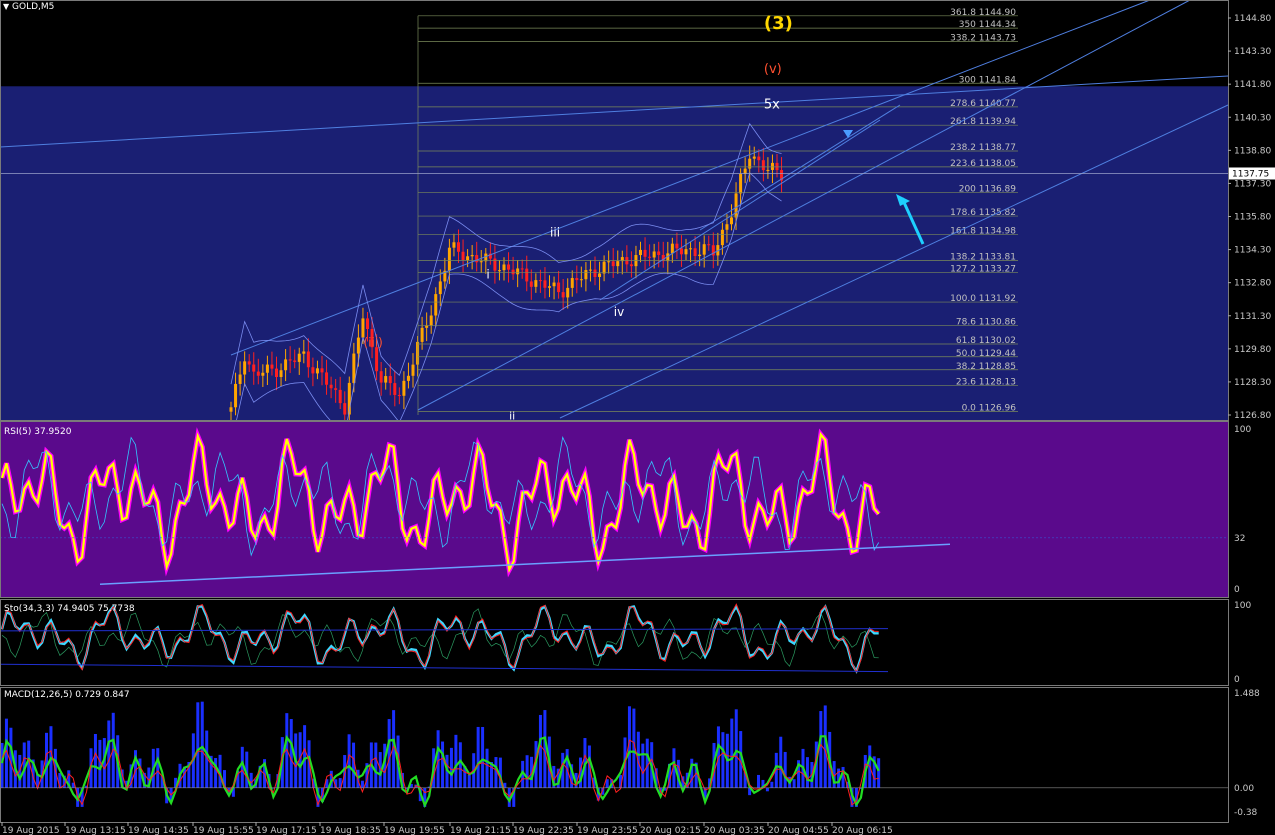 Image resolution: width=1275 pixels, height=835 pixels. I want to click on fib-label: 161.8 1134.98, so click(983, 232).